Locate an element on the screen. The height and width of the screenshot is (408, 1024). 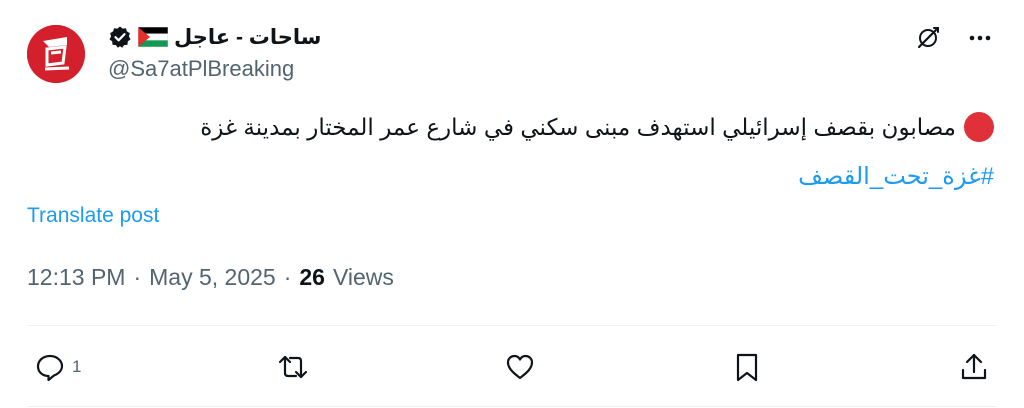
action-bar: 1 is located at coordinates (512, 367).